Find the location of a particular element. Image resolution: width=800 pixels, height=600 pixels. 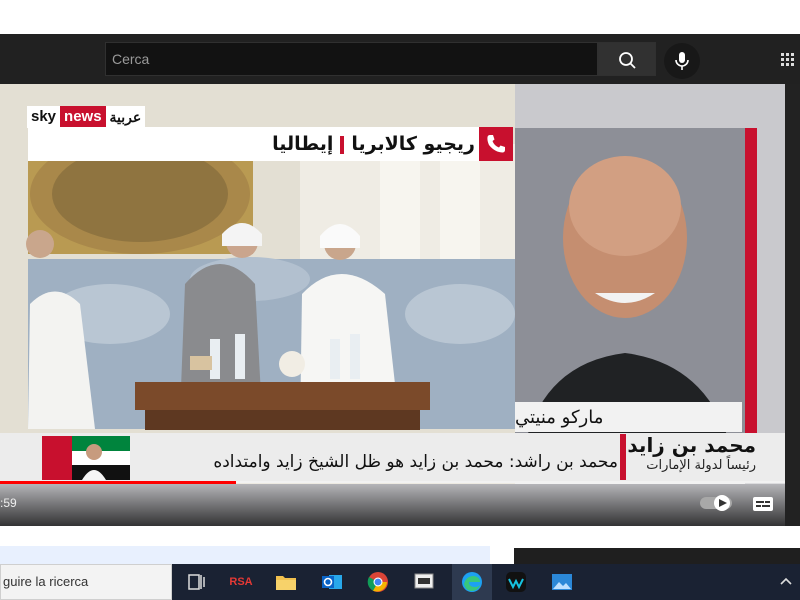

uae-flag-leader-image is located at coordinates (86, 458).